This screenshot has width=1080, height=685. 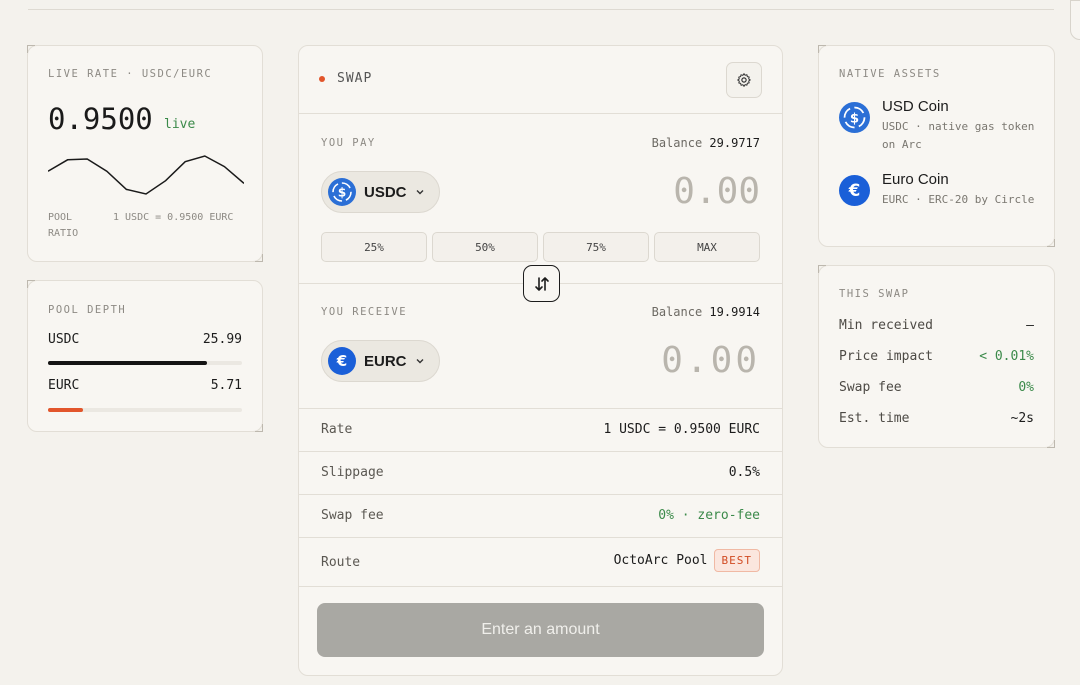 What do you see at coordinates (886, 325) in the screenshot?
I see `summary-key: Min received` at bounding box center [886, 325].